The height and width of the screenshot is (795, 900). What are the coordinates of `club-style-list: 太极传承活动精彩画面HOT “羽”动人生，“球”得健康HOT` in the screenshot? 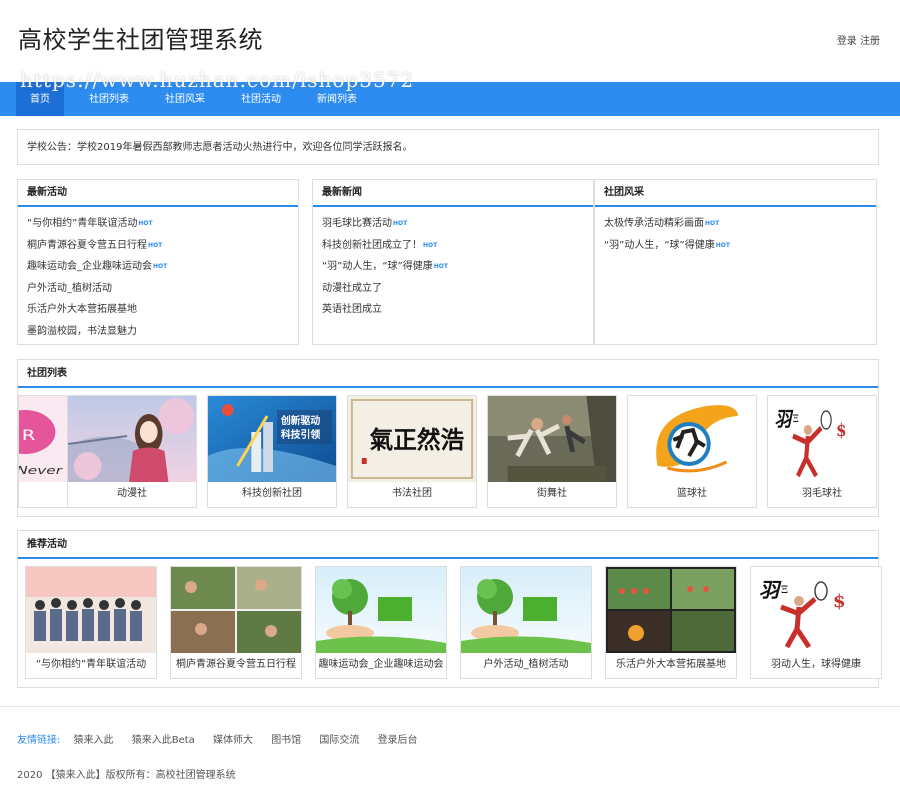 It's located at (735, 231).